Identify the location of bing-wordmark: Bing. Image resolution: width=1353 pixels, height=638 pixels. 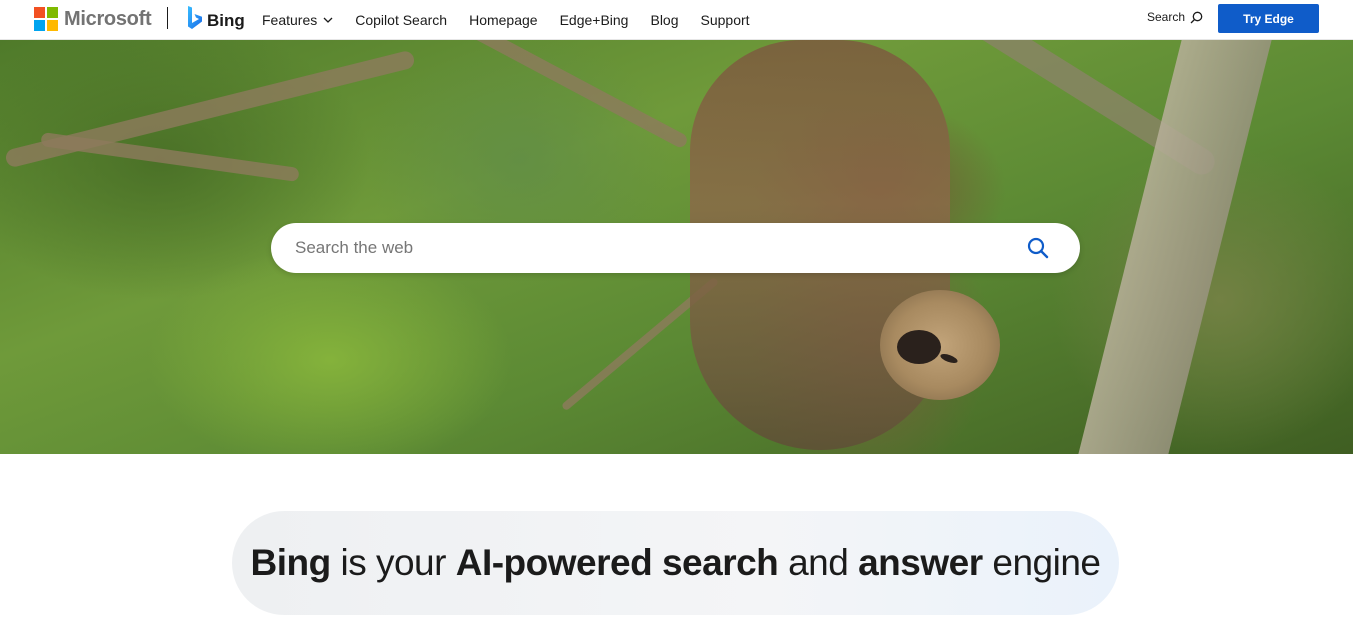
(226, 20).